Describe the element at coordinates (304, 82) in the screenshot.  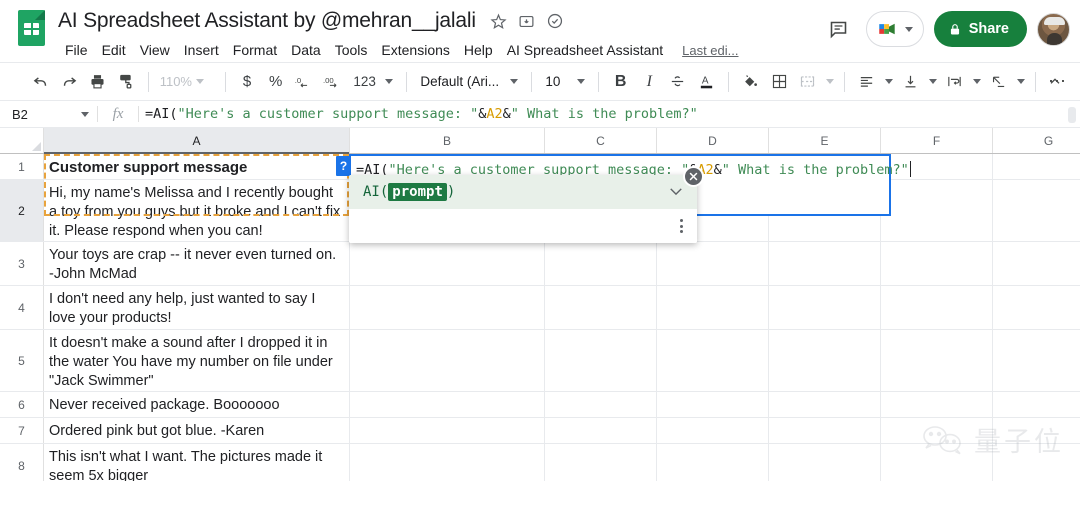
I see `decrease-decimal-button: .0` at that location.